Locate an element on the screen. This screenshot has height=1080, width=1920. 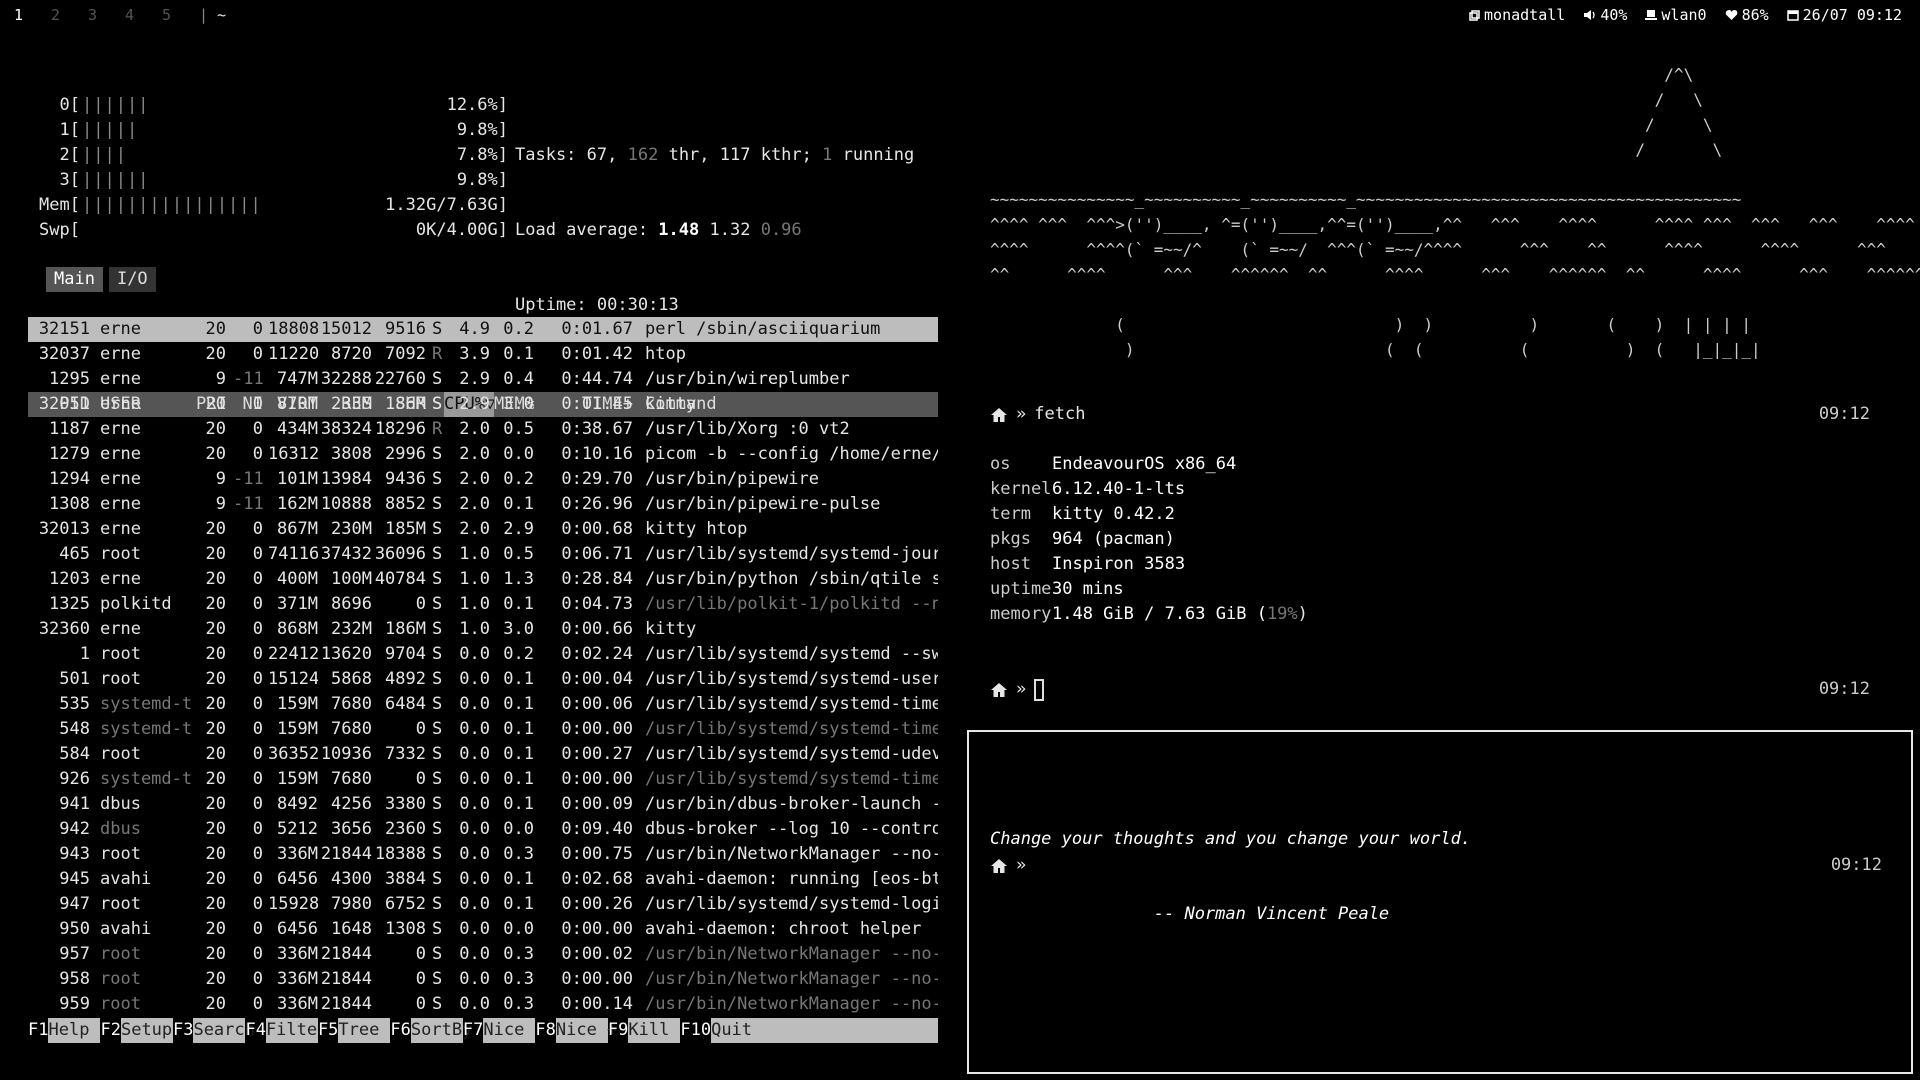
prompt-empty: » 09:12 is located at coordinates (1441, 865).